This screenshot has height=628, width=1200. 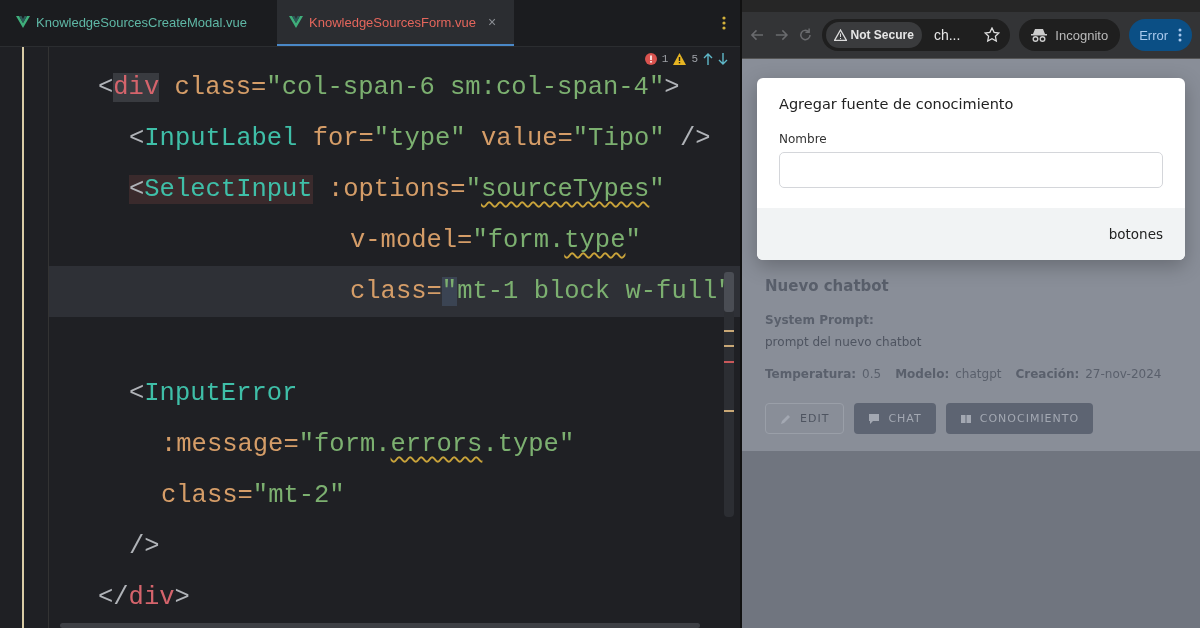 What do you see at coordinates (368, 445) in the screenshot?
I see `code-line: :message="form.errors.type"` at bounding box center [368, 445].